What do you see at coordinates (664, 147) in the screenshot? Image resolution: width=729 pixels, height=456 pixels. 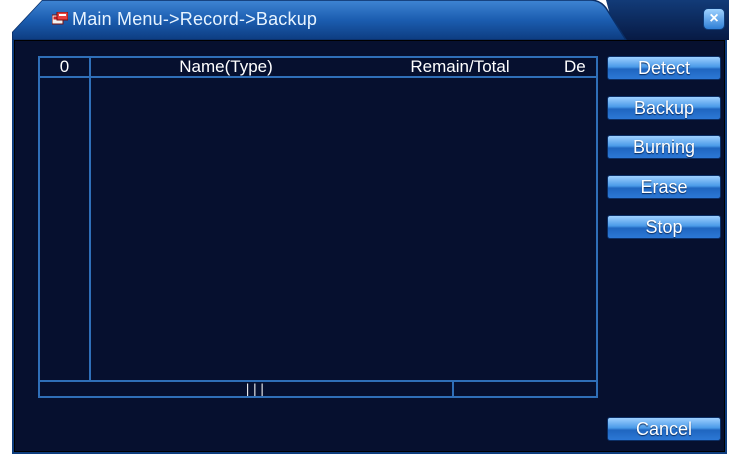 I see `burning-button: Burning` at bounding box center [664, 147].